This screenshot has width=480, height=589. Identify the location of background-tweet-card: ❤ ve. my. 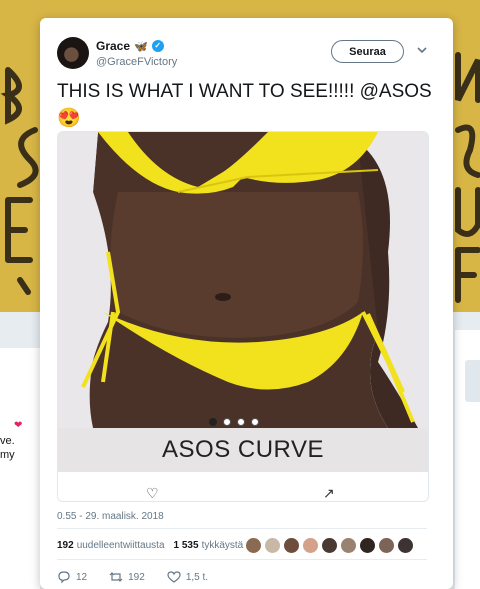
(20, 468).